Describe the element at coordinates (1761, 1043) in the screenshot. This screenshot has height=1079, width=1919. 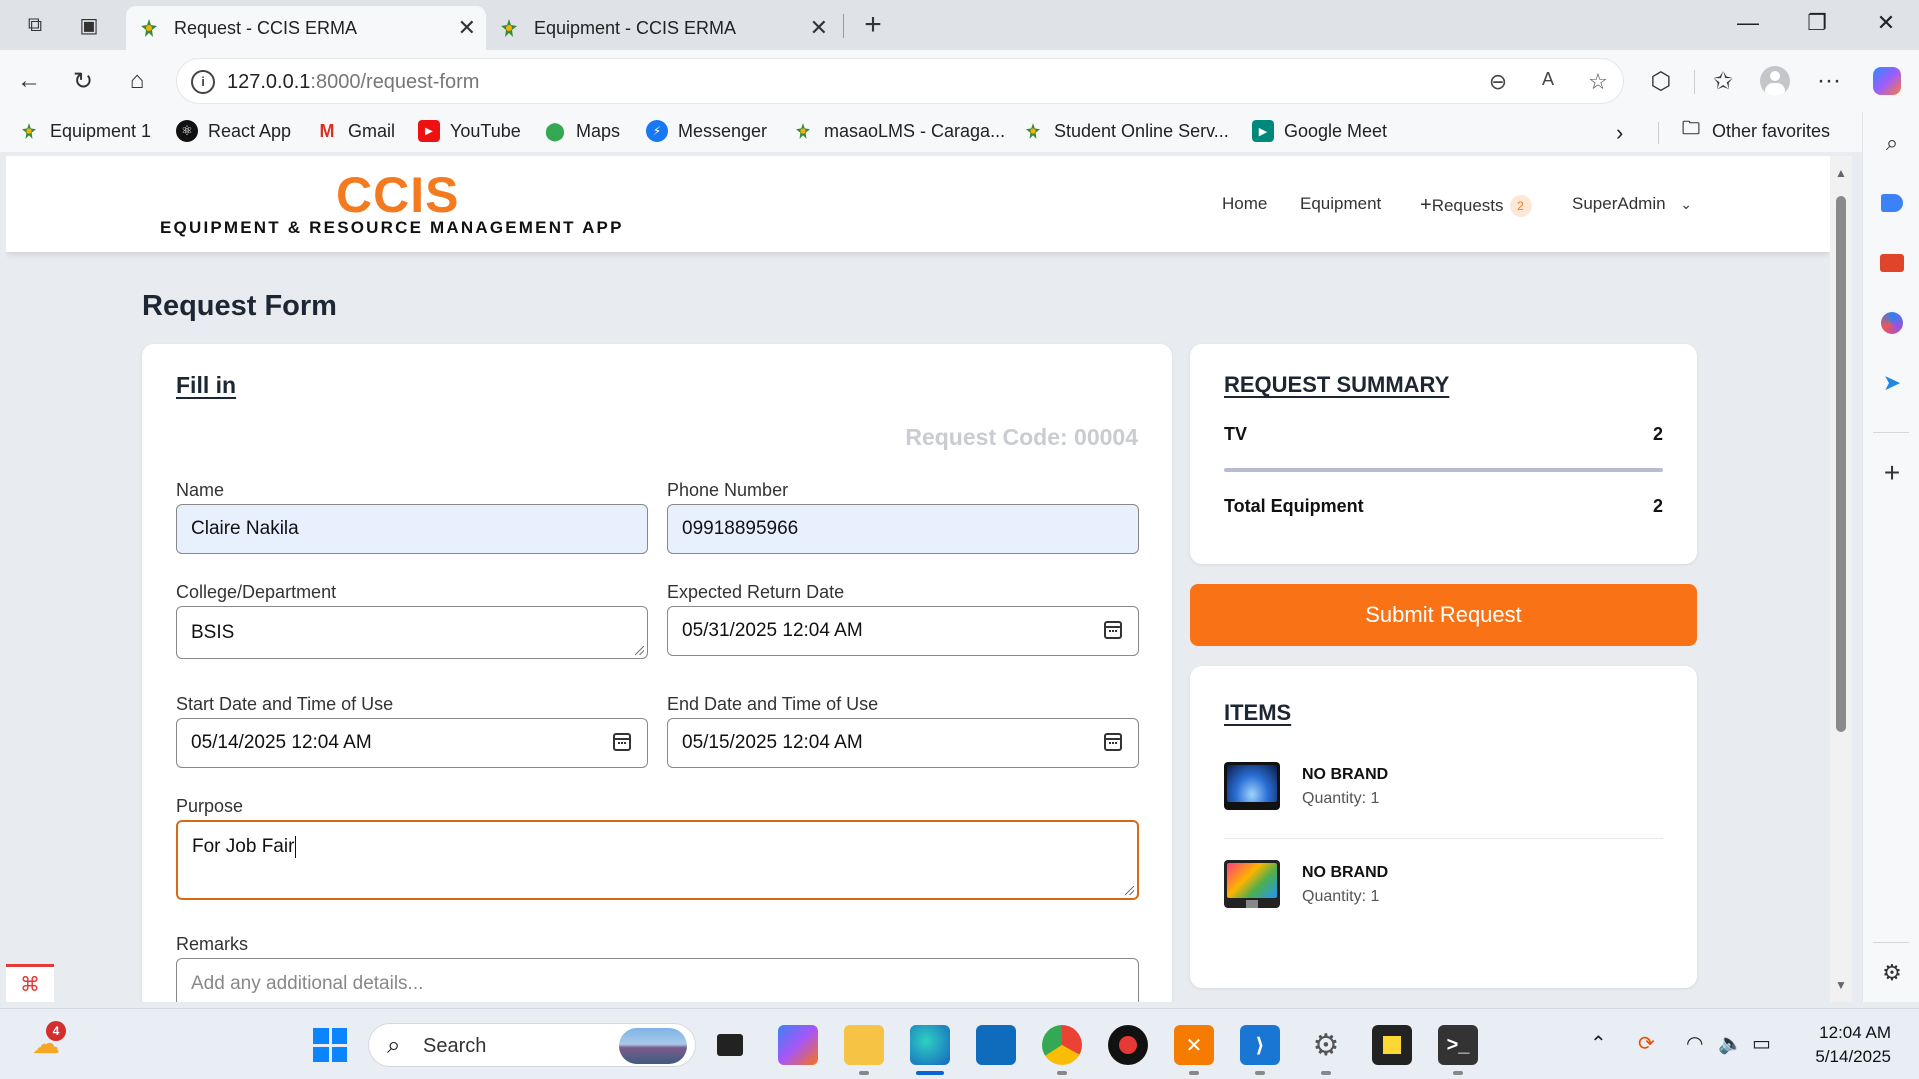
I see `battery-icon: ▭` at that location.